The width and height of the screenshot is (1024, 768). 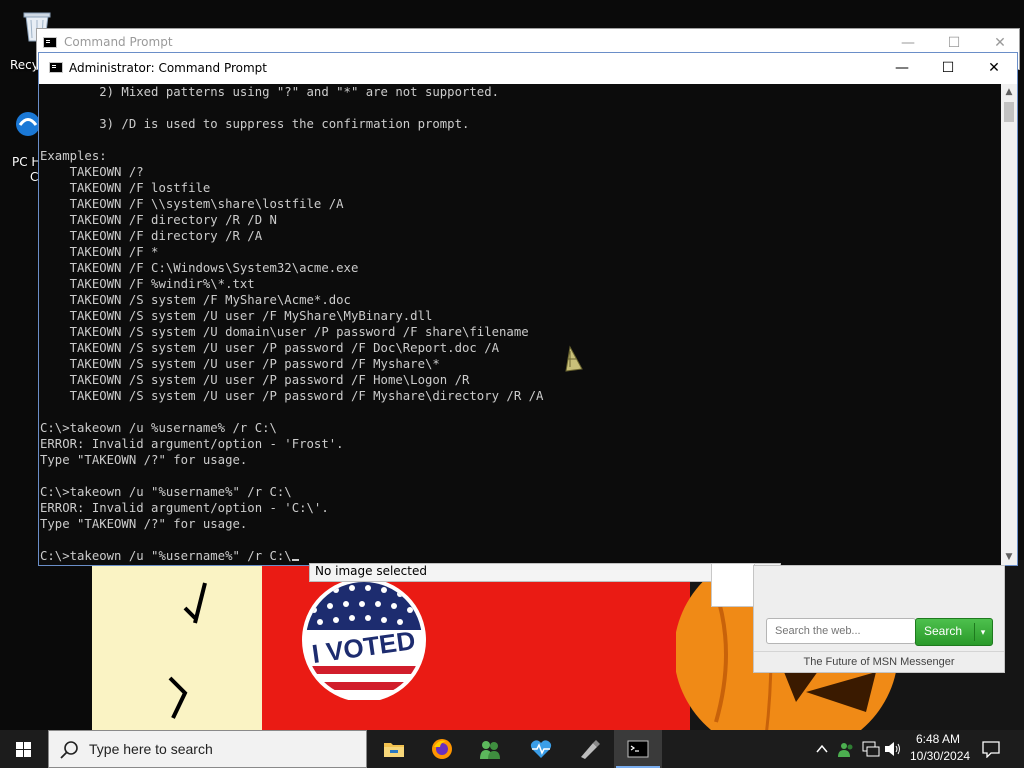 What do you see at coordinates (948, 68) in the screenshot?
I see `maximize-button: ☐` at bounding box center [948, 68].